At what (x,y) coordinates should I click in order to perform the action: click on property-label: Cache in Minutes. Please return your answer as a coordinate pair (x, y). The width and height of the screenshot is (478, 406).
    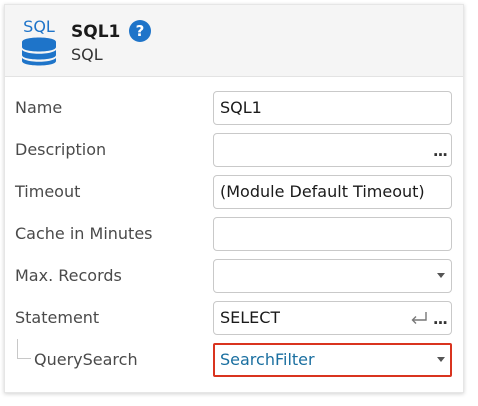
    Looking at the image, I should click on (84, 233).